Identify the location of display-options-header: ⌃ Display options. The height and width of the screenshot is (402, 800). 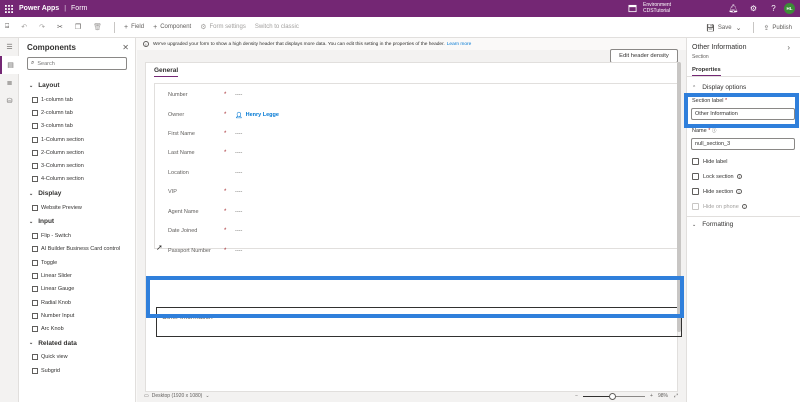
(719, 87).